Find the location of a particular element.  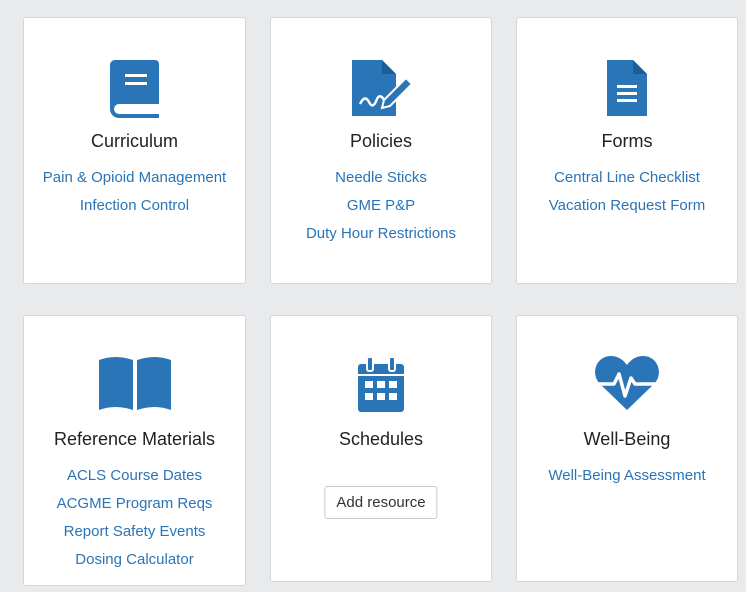

card-well-being: Well-Being Well-Being Assessment is located at coordinates (627, 448).